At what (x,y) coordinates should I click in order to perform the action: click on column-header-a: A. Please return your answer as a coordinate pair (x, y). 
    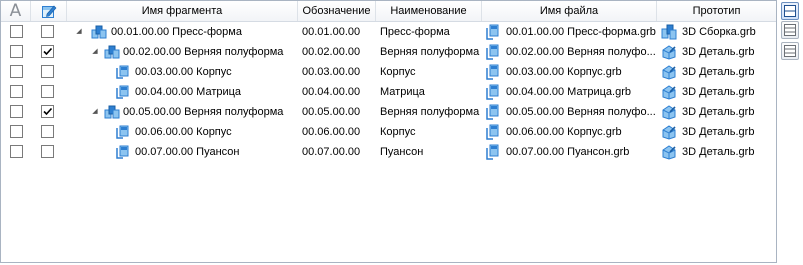
    Looking at the image, I should click on (16, 11).